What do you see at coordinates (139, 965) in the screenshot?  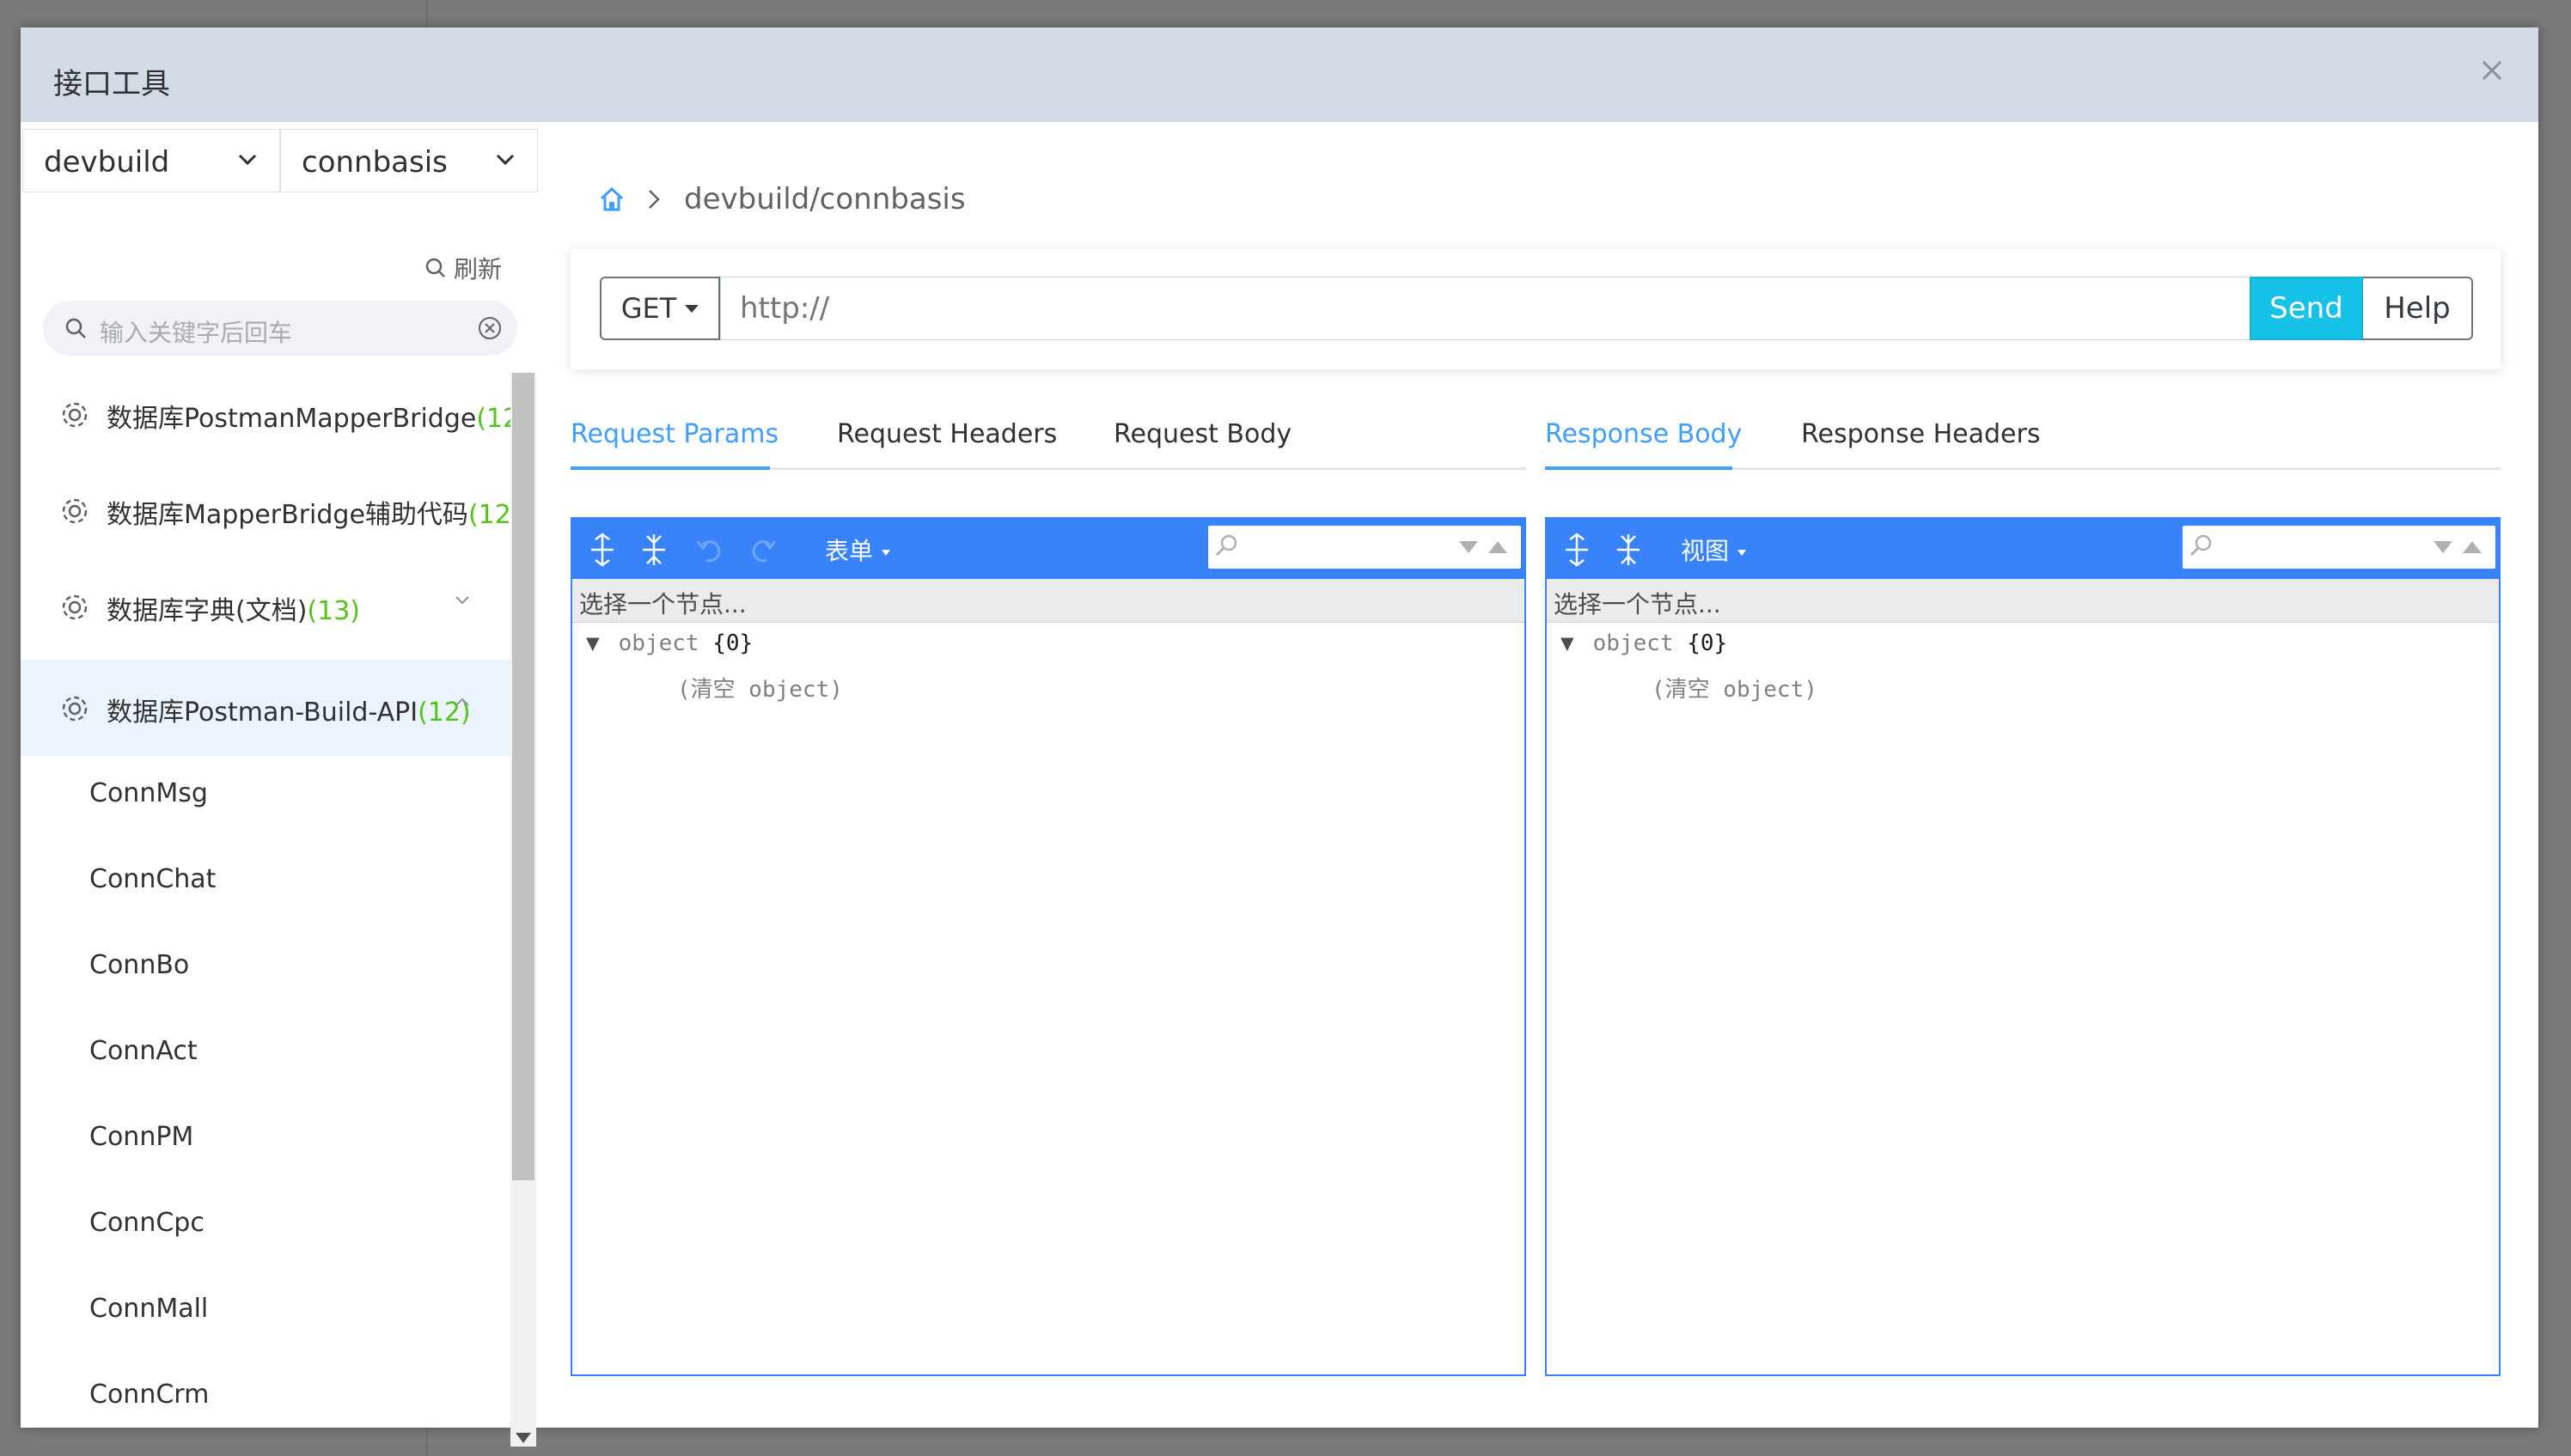 I see `tree-leaf-item: ConnBo` at bounding box center [139, 965].